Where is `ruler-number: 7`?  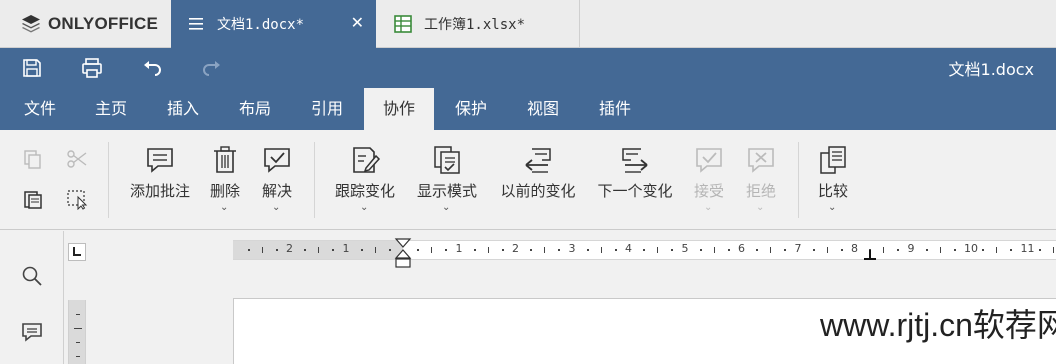 ruler-number: 7 is located at coordinates (798, 248).